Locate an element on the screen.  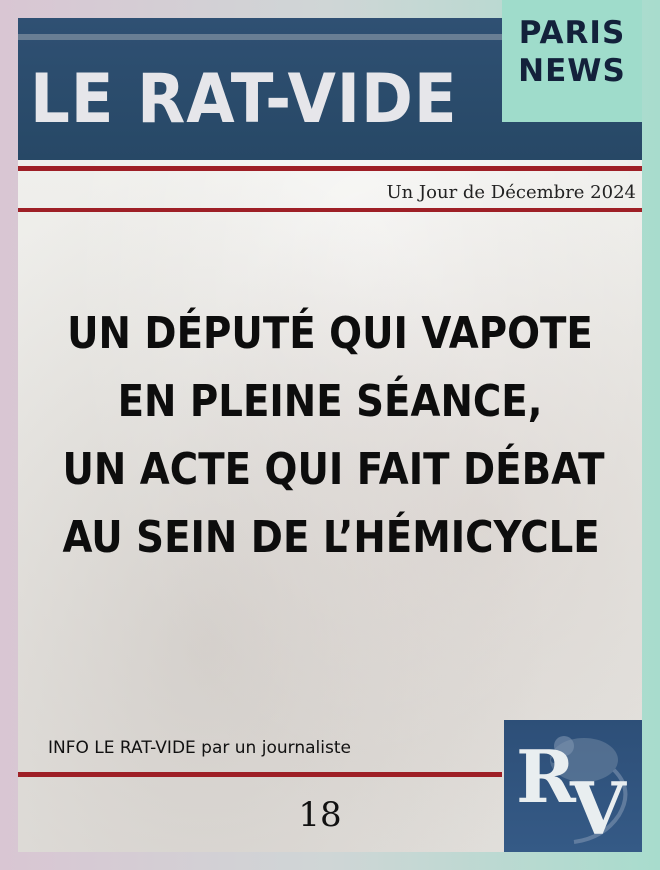
paris-label: PARIS is located at coordinates (572, 33).